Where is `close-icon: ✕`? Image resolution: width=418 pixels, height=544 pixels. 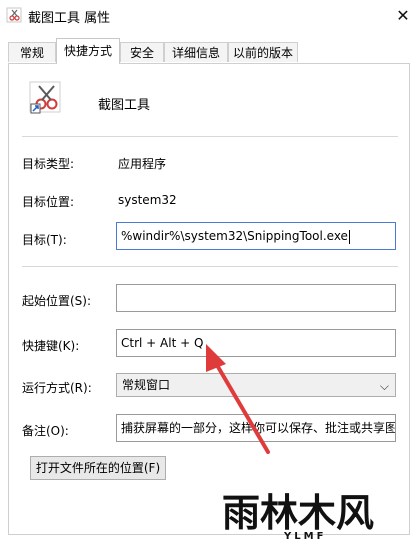
close-icon: ✕ is located at coordinates (403, 15).